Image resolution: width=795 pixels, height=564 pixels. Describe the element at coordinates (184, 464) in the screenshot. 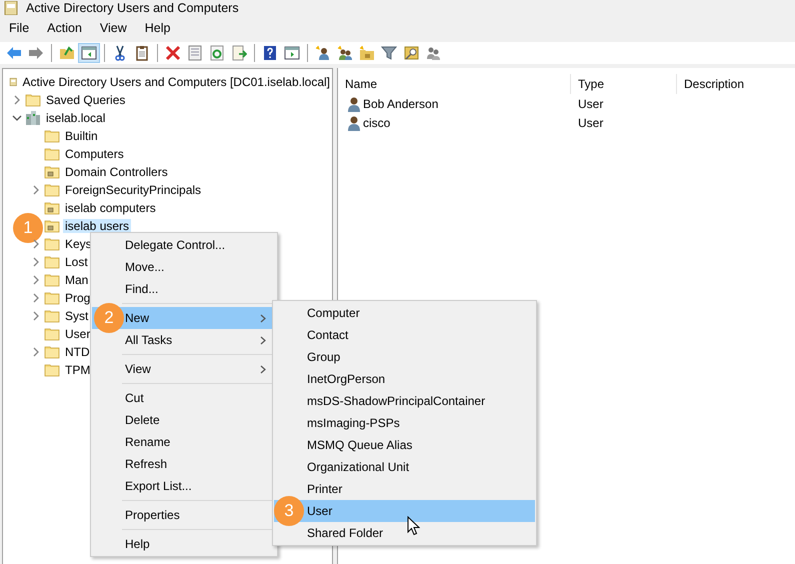

I see `menu-item: Refresh` at that location.